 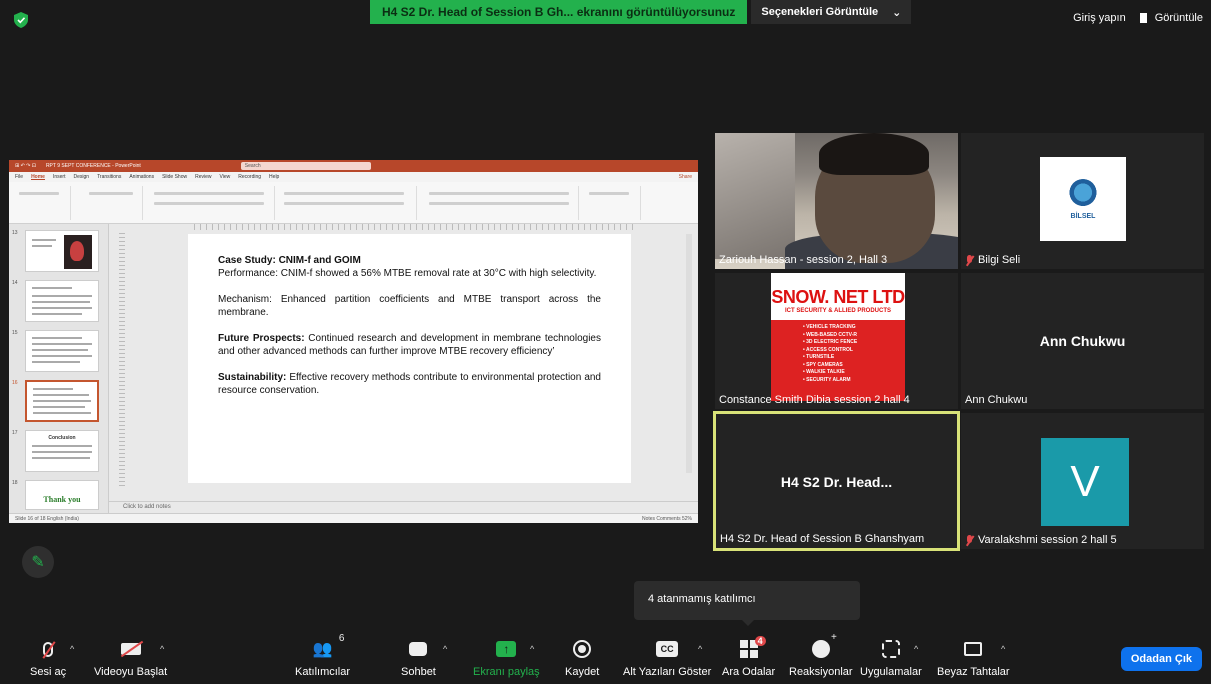 I want to click on ppt-menu-review: Review, so click(x=203, y=177).